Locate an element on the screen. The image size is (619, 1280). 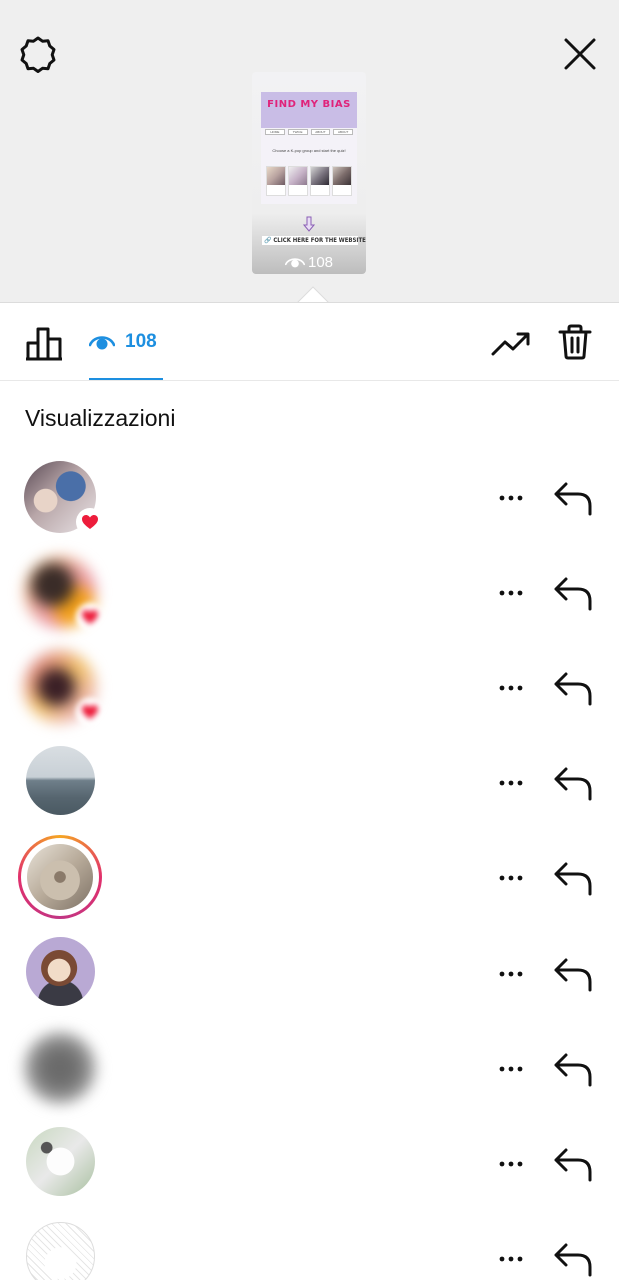
bar-chart-icon is located at coordinates (44, 343).